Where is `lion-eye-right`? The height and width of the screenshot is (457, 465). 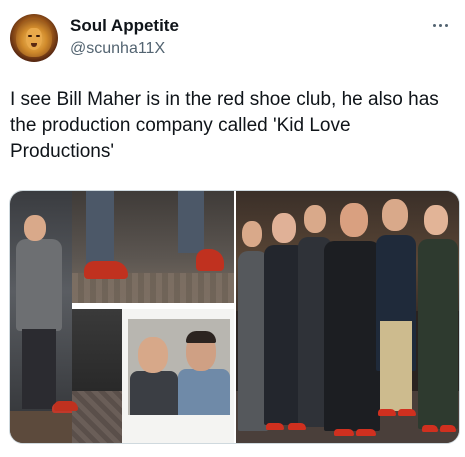
lion-eye-right is located at coordinates (38, 36).